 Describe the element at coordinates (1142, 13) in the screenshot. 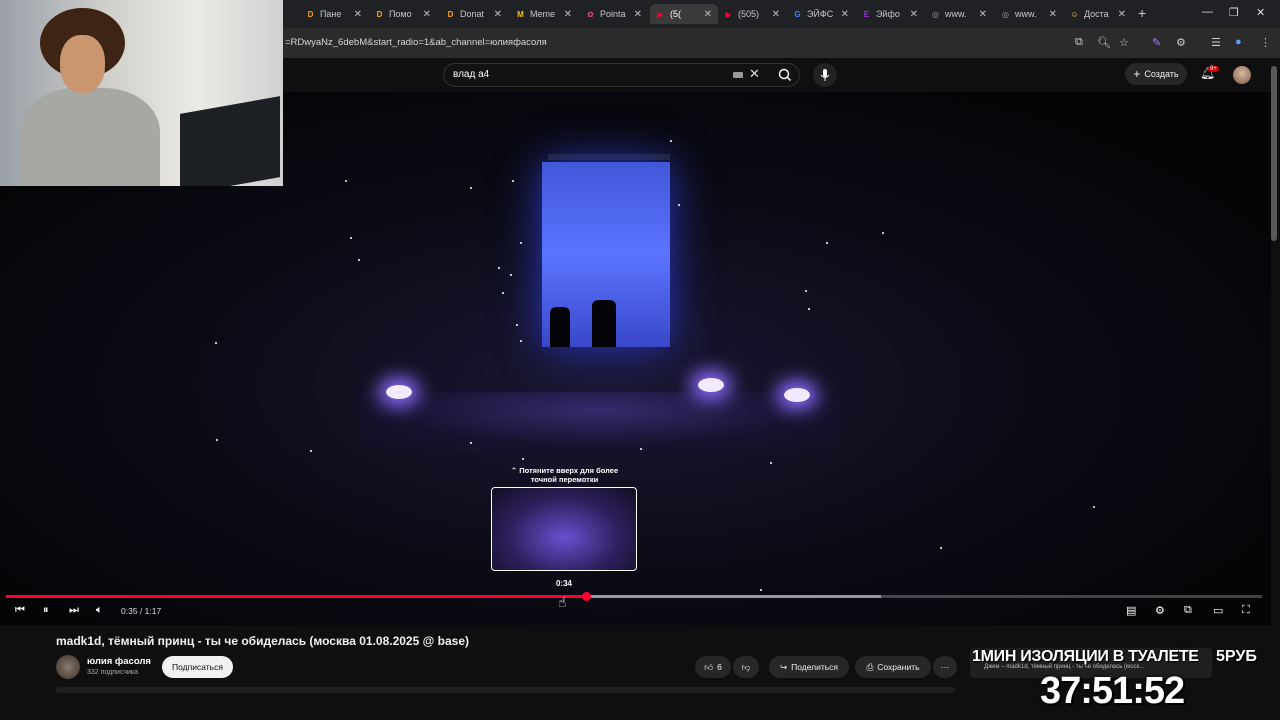

I see `new-tab-button: +` at that location.